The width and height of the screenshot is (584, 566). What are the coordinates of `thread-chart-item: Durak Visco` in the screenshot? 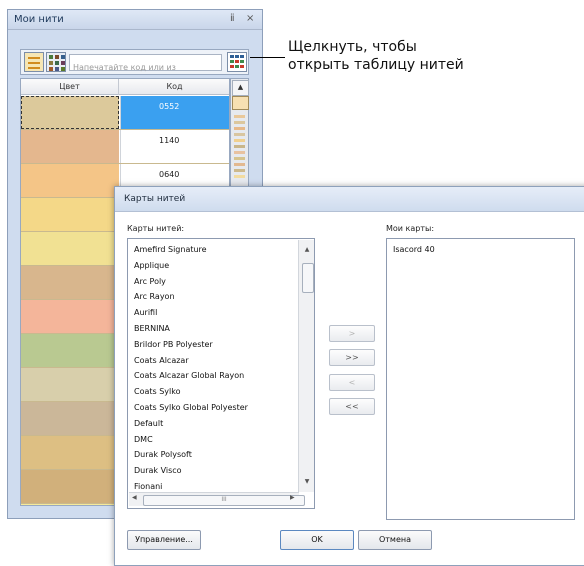 It's located at (158, 470).